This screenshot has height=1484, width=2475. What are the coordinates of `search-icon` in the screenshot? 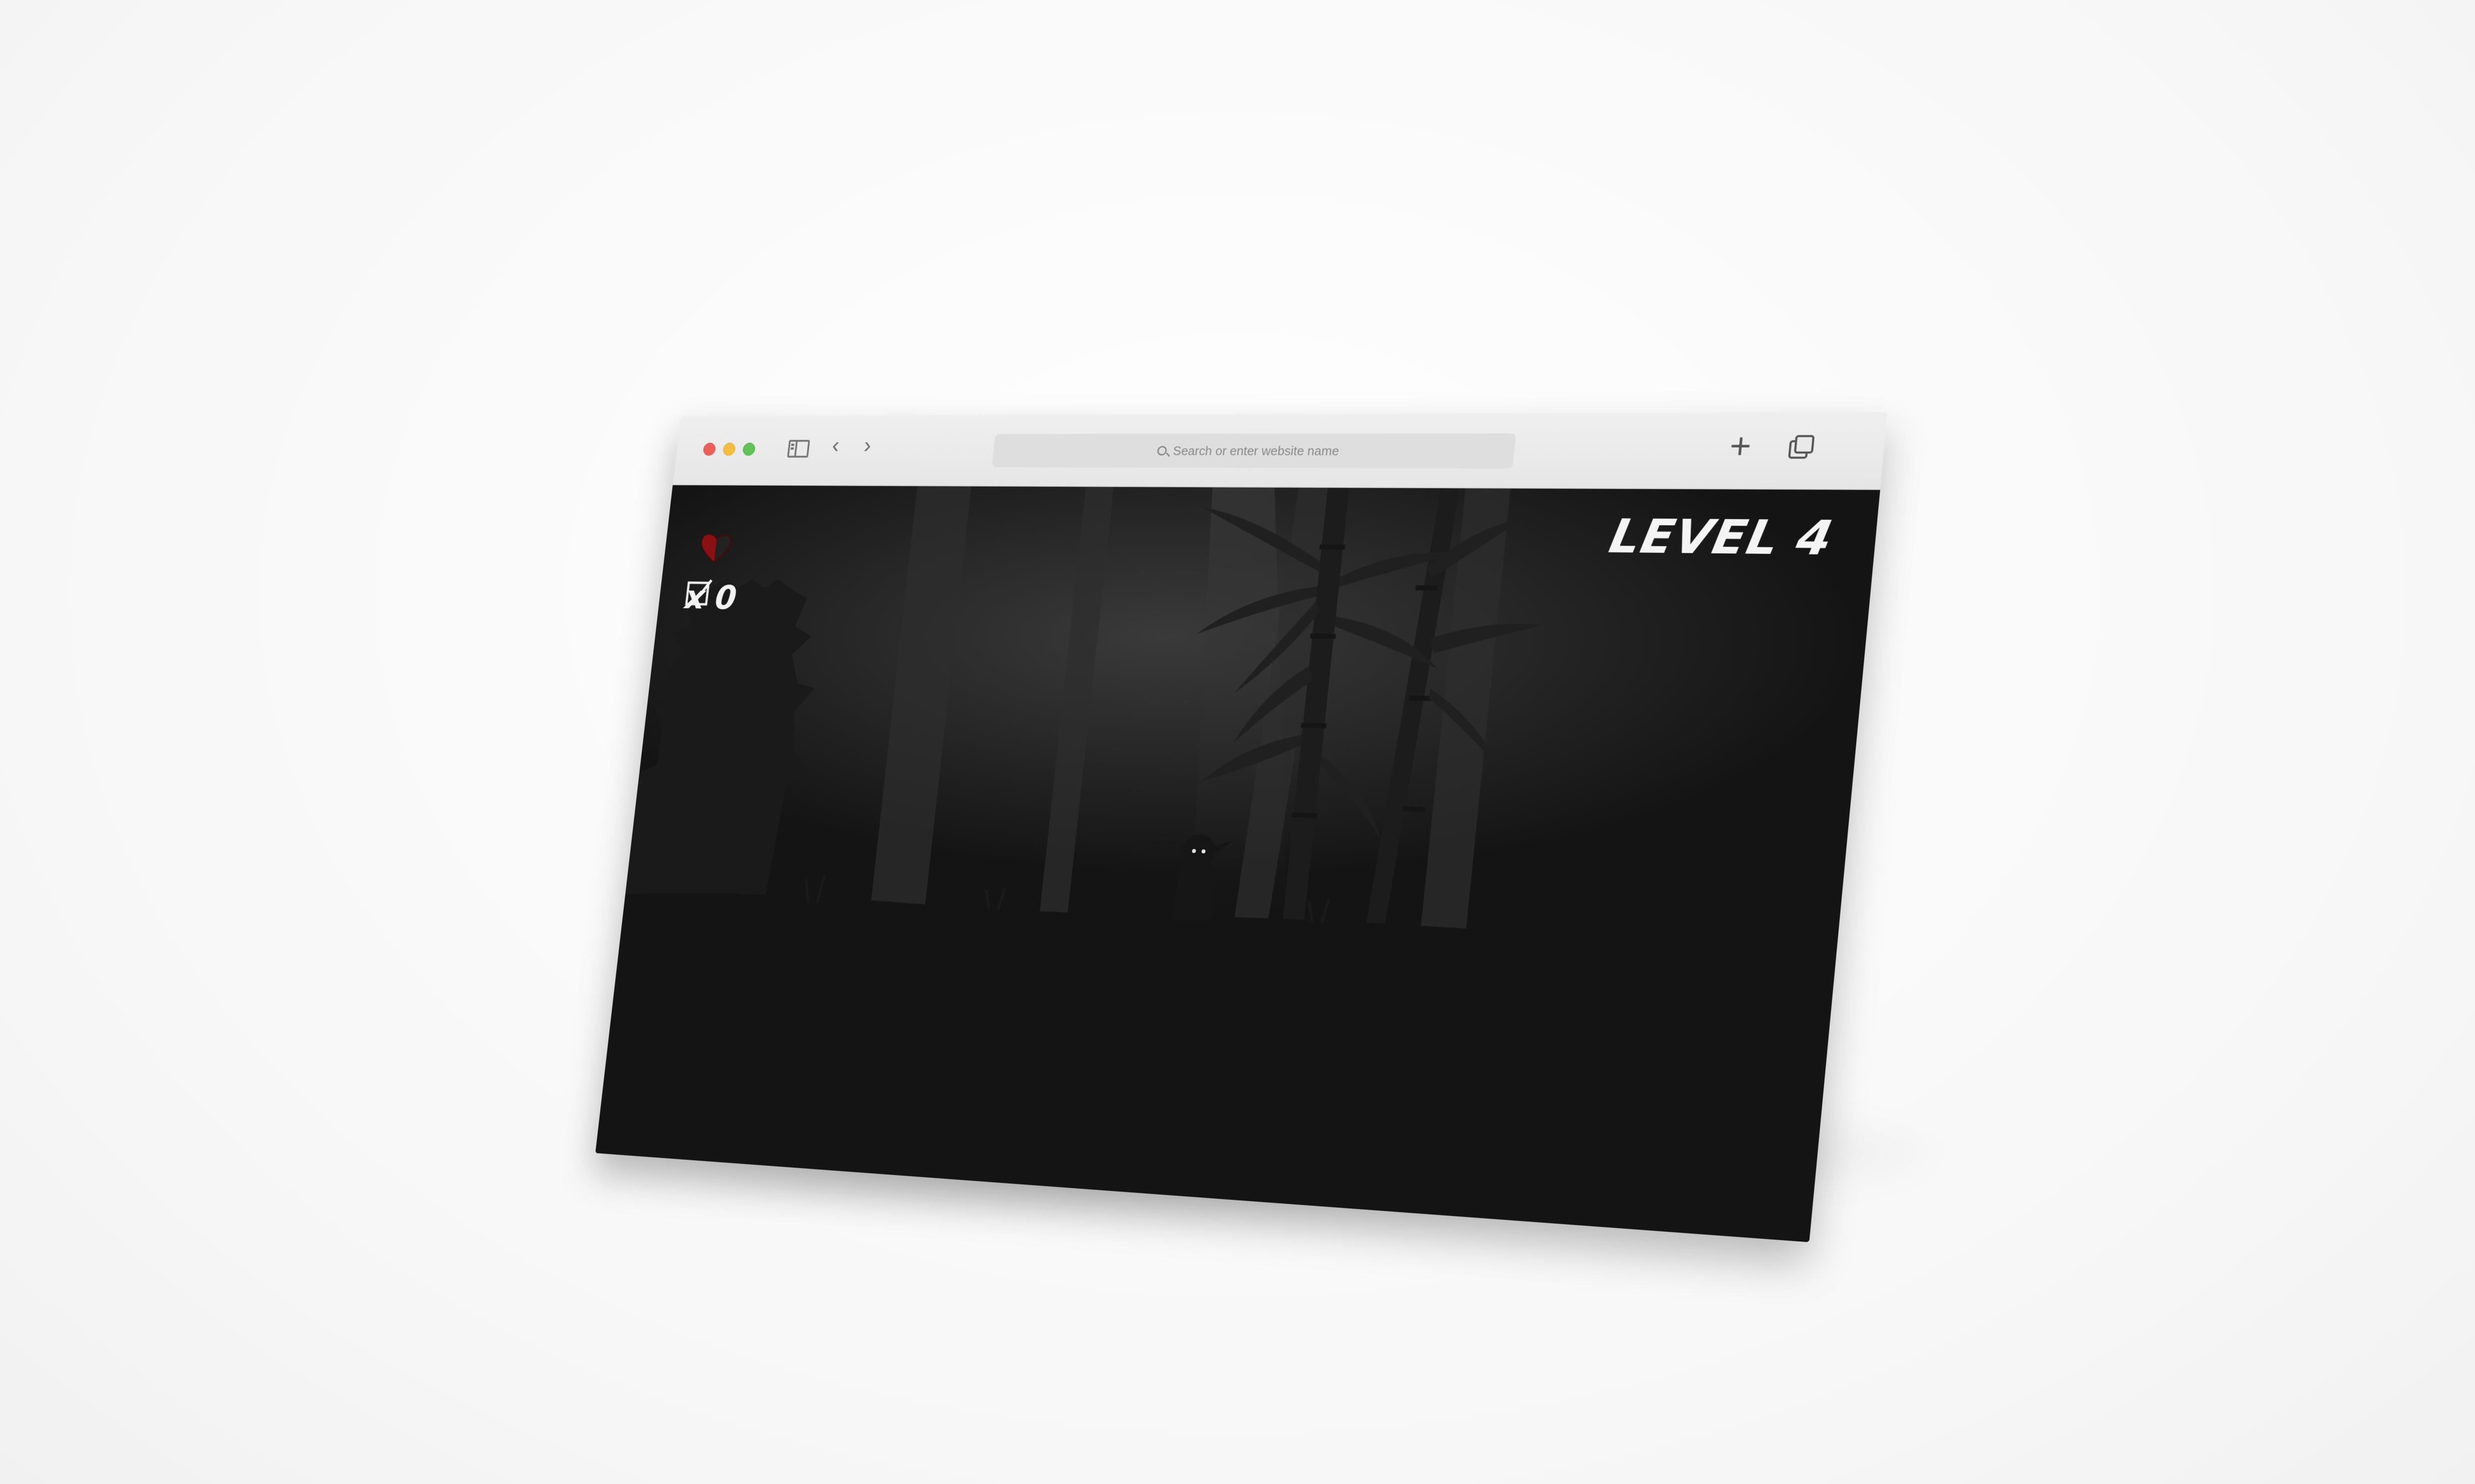 It's located at (1161, 450).